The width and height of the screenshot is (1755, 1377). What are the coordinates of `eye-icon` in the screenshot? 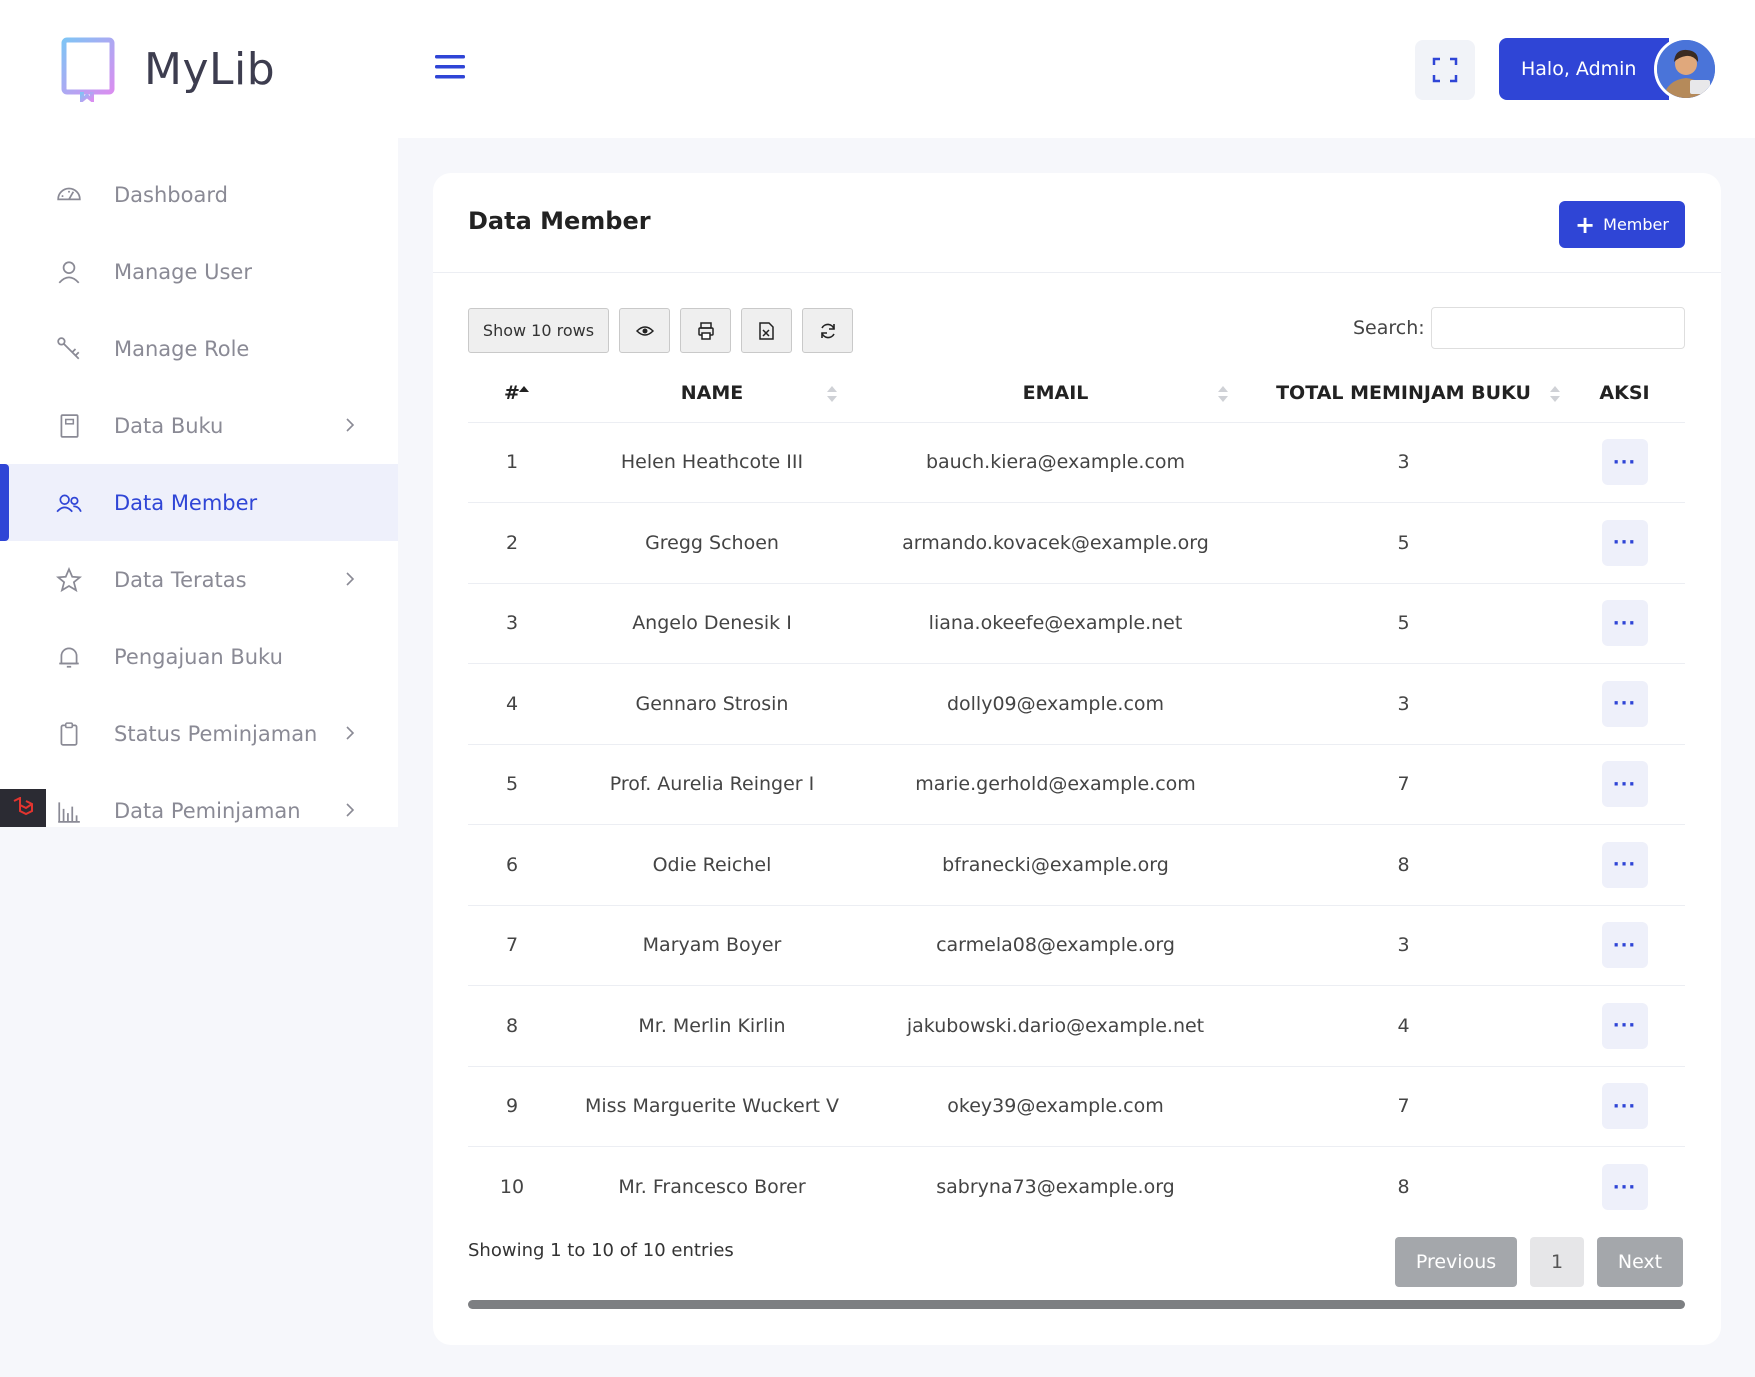 It's located at (644, 330).